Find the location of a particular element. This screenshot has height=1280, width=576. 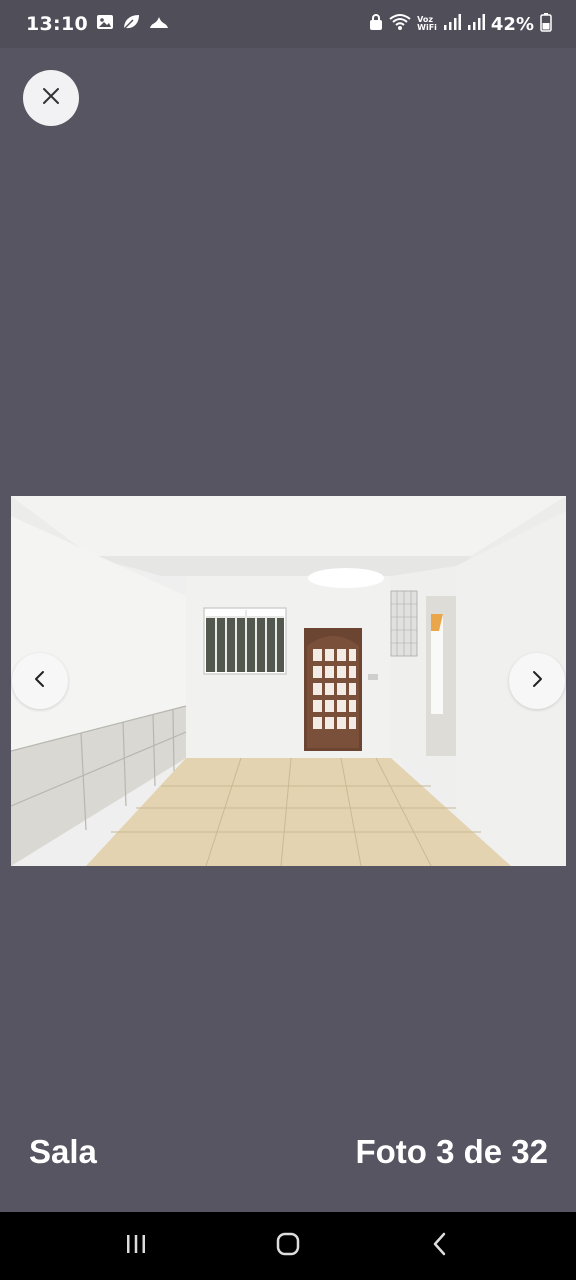

battery-percent: 42% is located at coordinates (512, 24).